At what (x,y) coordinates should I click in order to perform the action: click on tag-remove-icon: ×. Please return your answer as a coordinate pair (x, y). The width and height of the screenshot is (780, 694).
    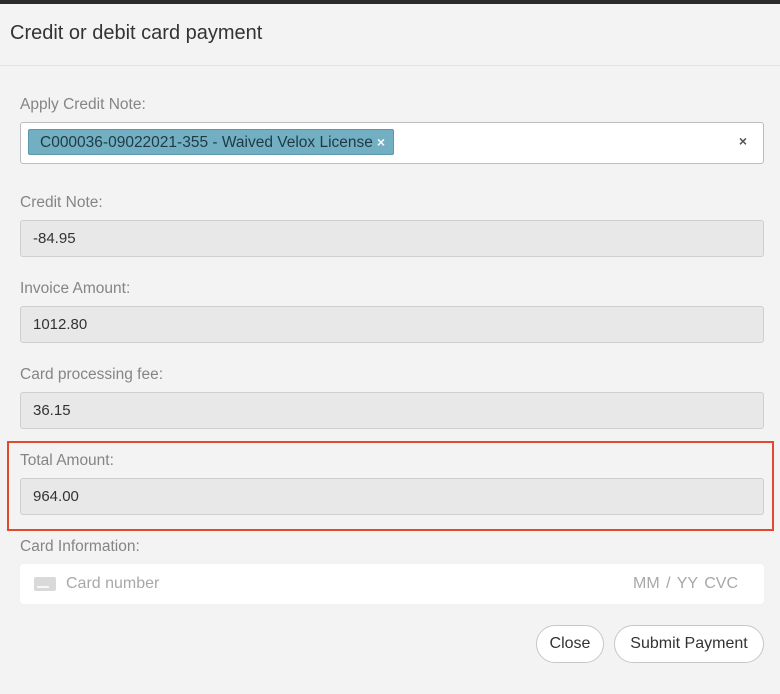
    Looking at the image, I should click on (381, 142).